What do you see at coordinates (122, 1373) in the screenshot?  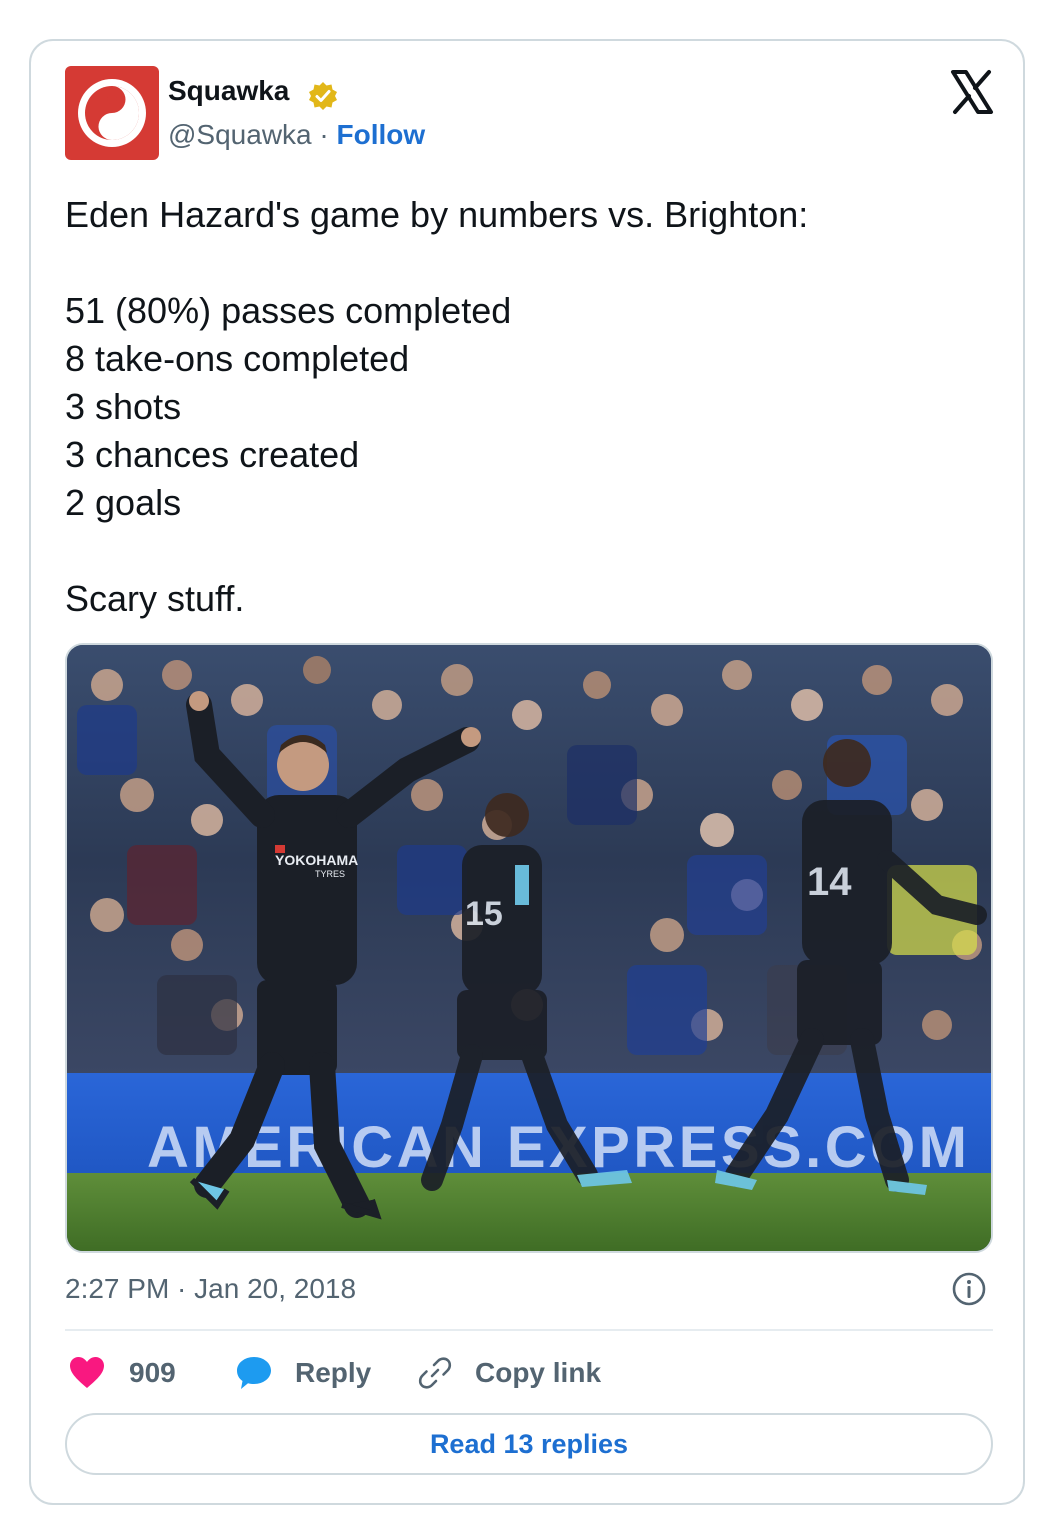 I see `like-button: 909` at bounding box center [122, 1373].